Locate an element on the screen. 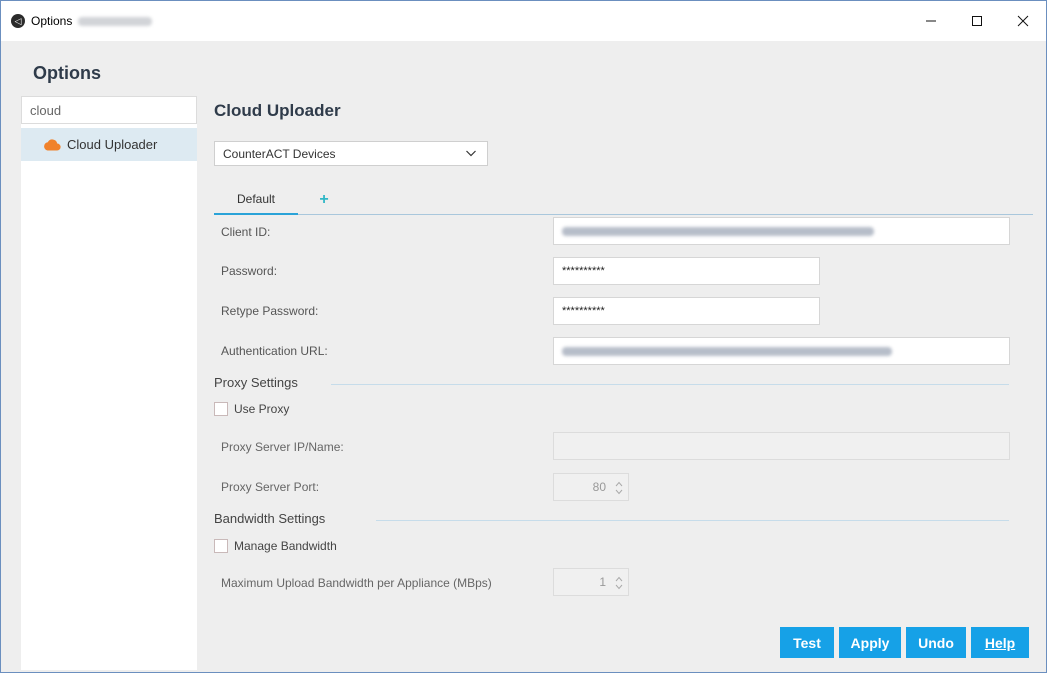  minimize-icon is located at coordinates (931, 21).